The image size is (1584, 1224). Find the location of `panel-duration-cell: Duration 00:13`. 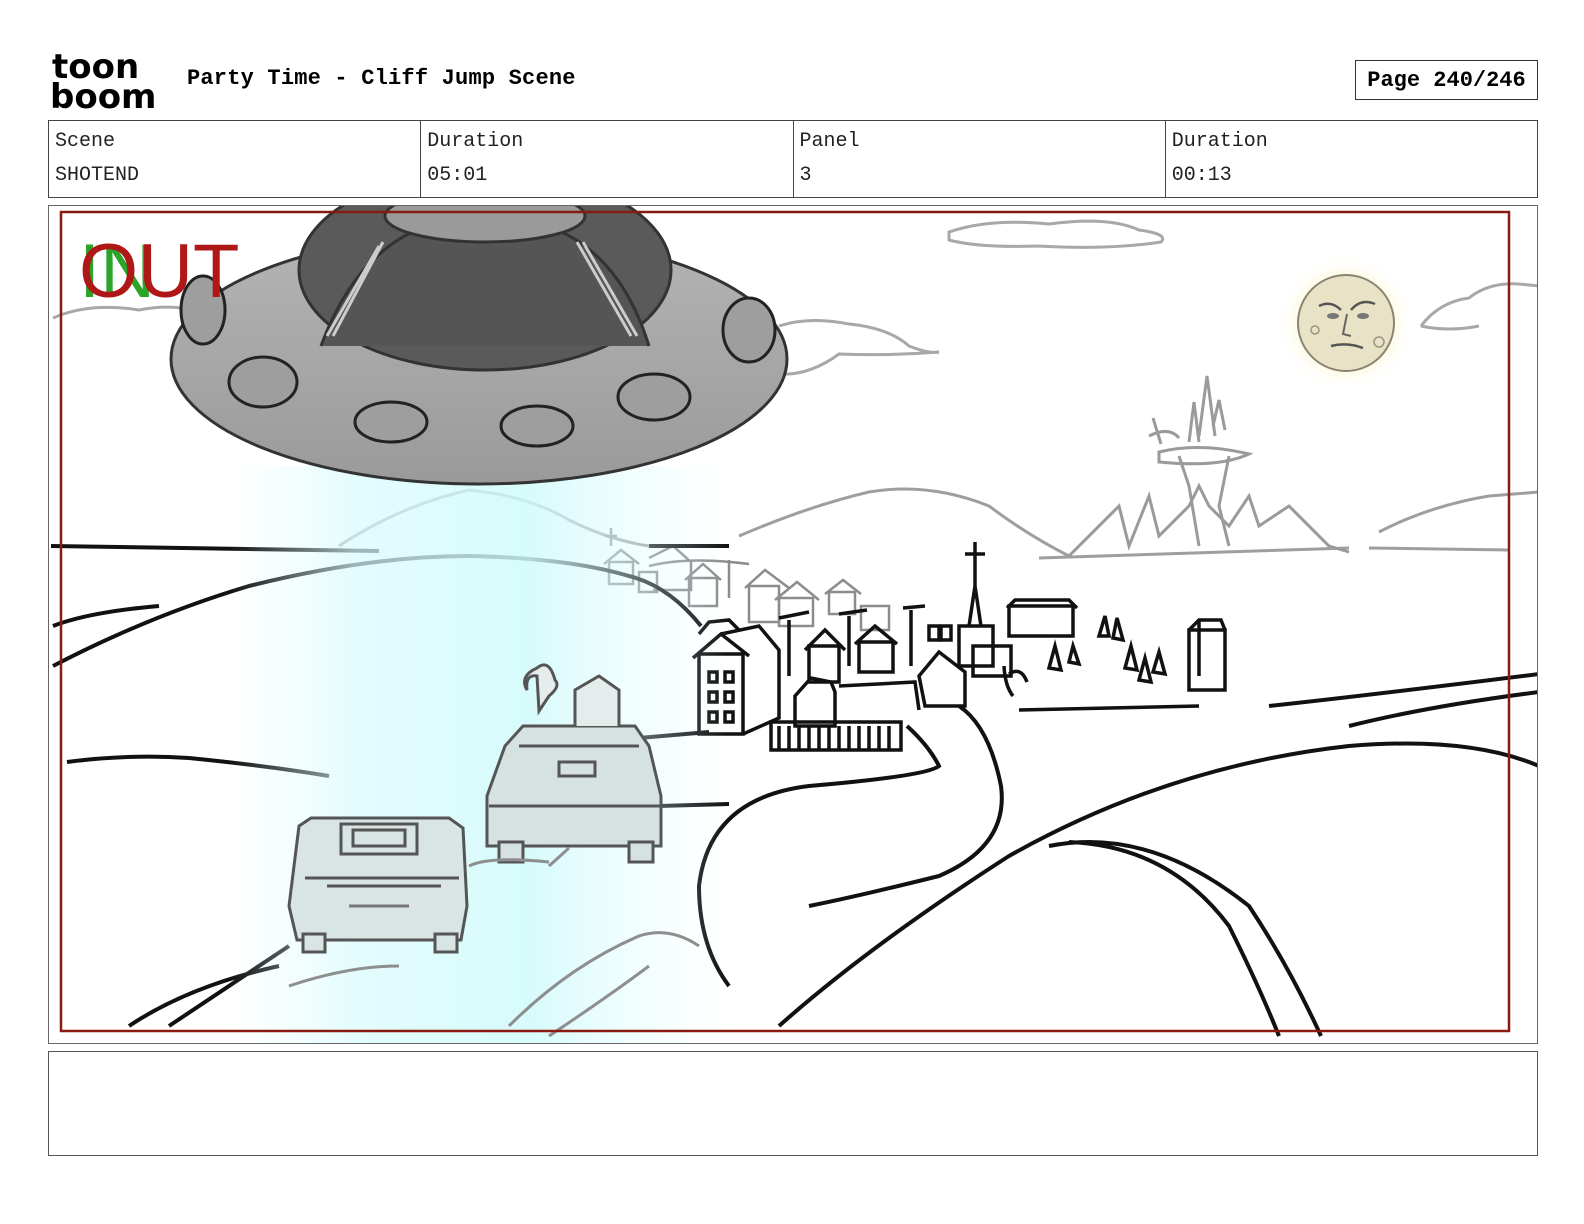

panel-duration-cell: Duration 00:13 is located at coordinates (1351, 159).